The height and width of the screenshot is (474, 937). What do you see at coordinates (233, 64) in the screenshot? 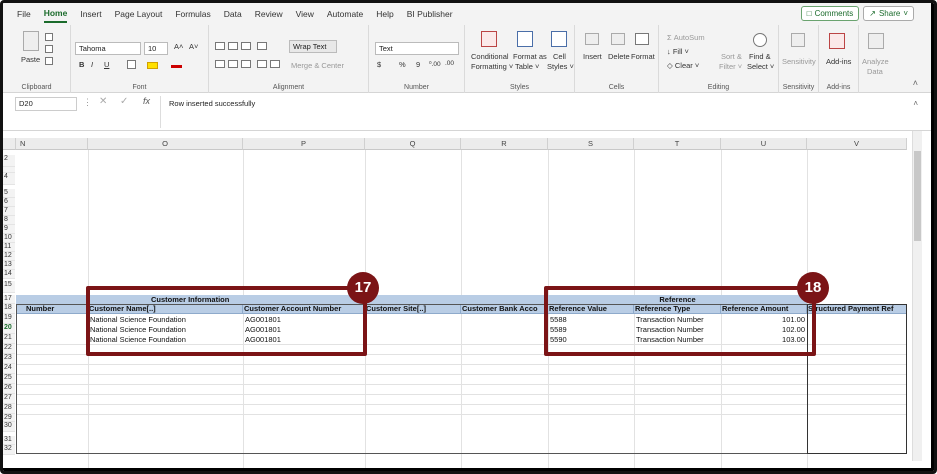
I see `align-center-icon` at bounding box center [233, 64].